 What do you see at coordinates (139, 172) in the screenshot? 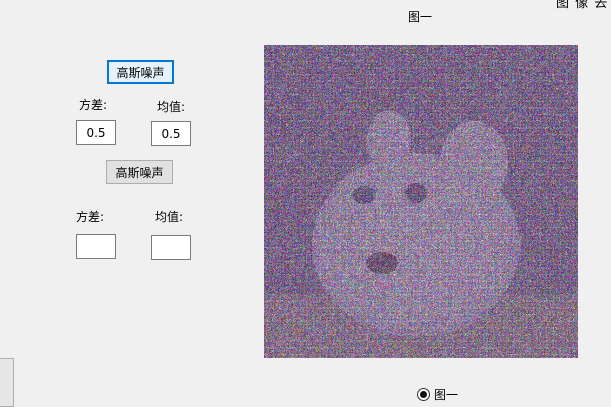
I see `gaussian-noise-button-2: 高斯噪声` at bounding box center [139, 172].